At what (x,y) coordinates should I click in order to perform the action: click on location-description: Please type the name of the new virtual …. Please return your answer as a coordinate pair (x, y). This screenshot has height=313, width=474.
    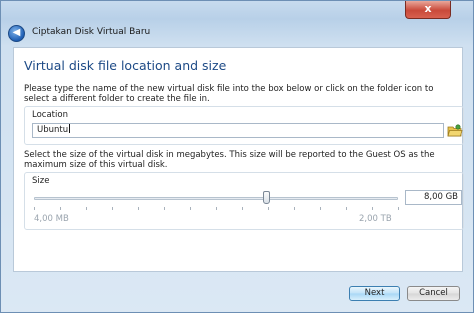
    Looking at the image, I should click on (229, 94).